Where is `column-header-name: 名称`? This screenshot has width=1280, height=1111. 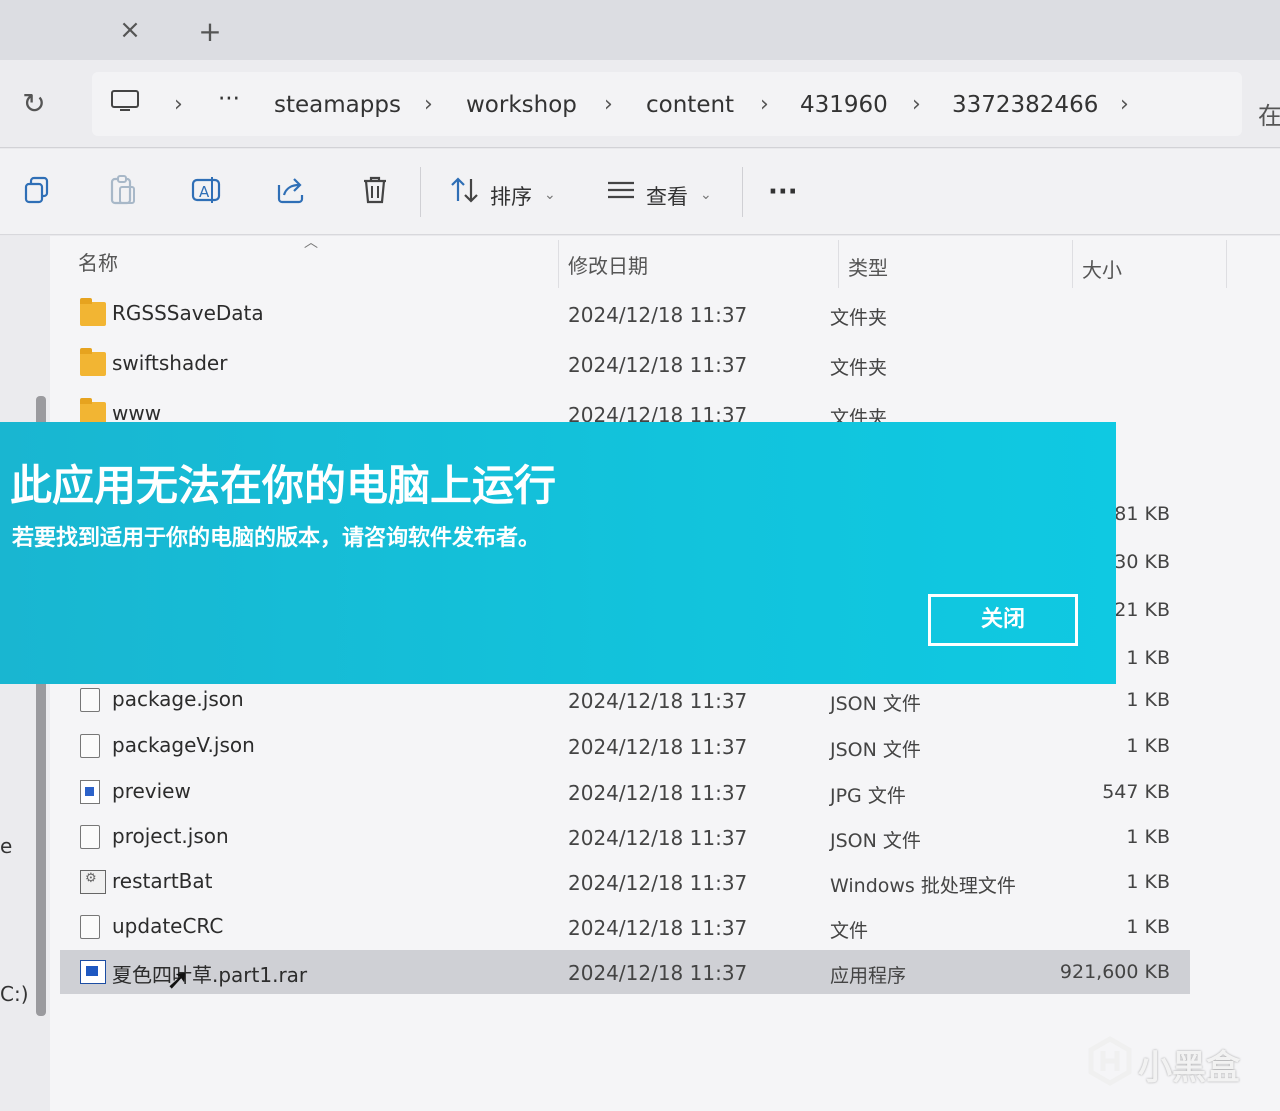 column-header-name: 名称 is located at coordinates (98, 261).